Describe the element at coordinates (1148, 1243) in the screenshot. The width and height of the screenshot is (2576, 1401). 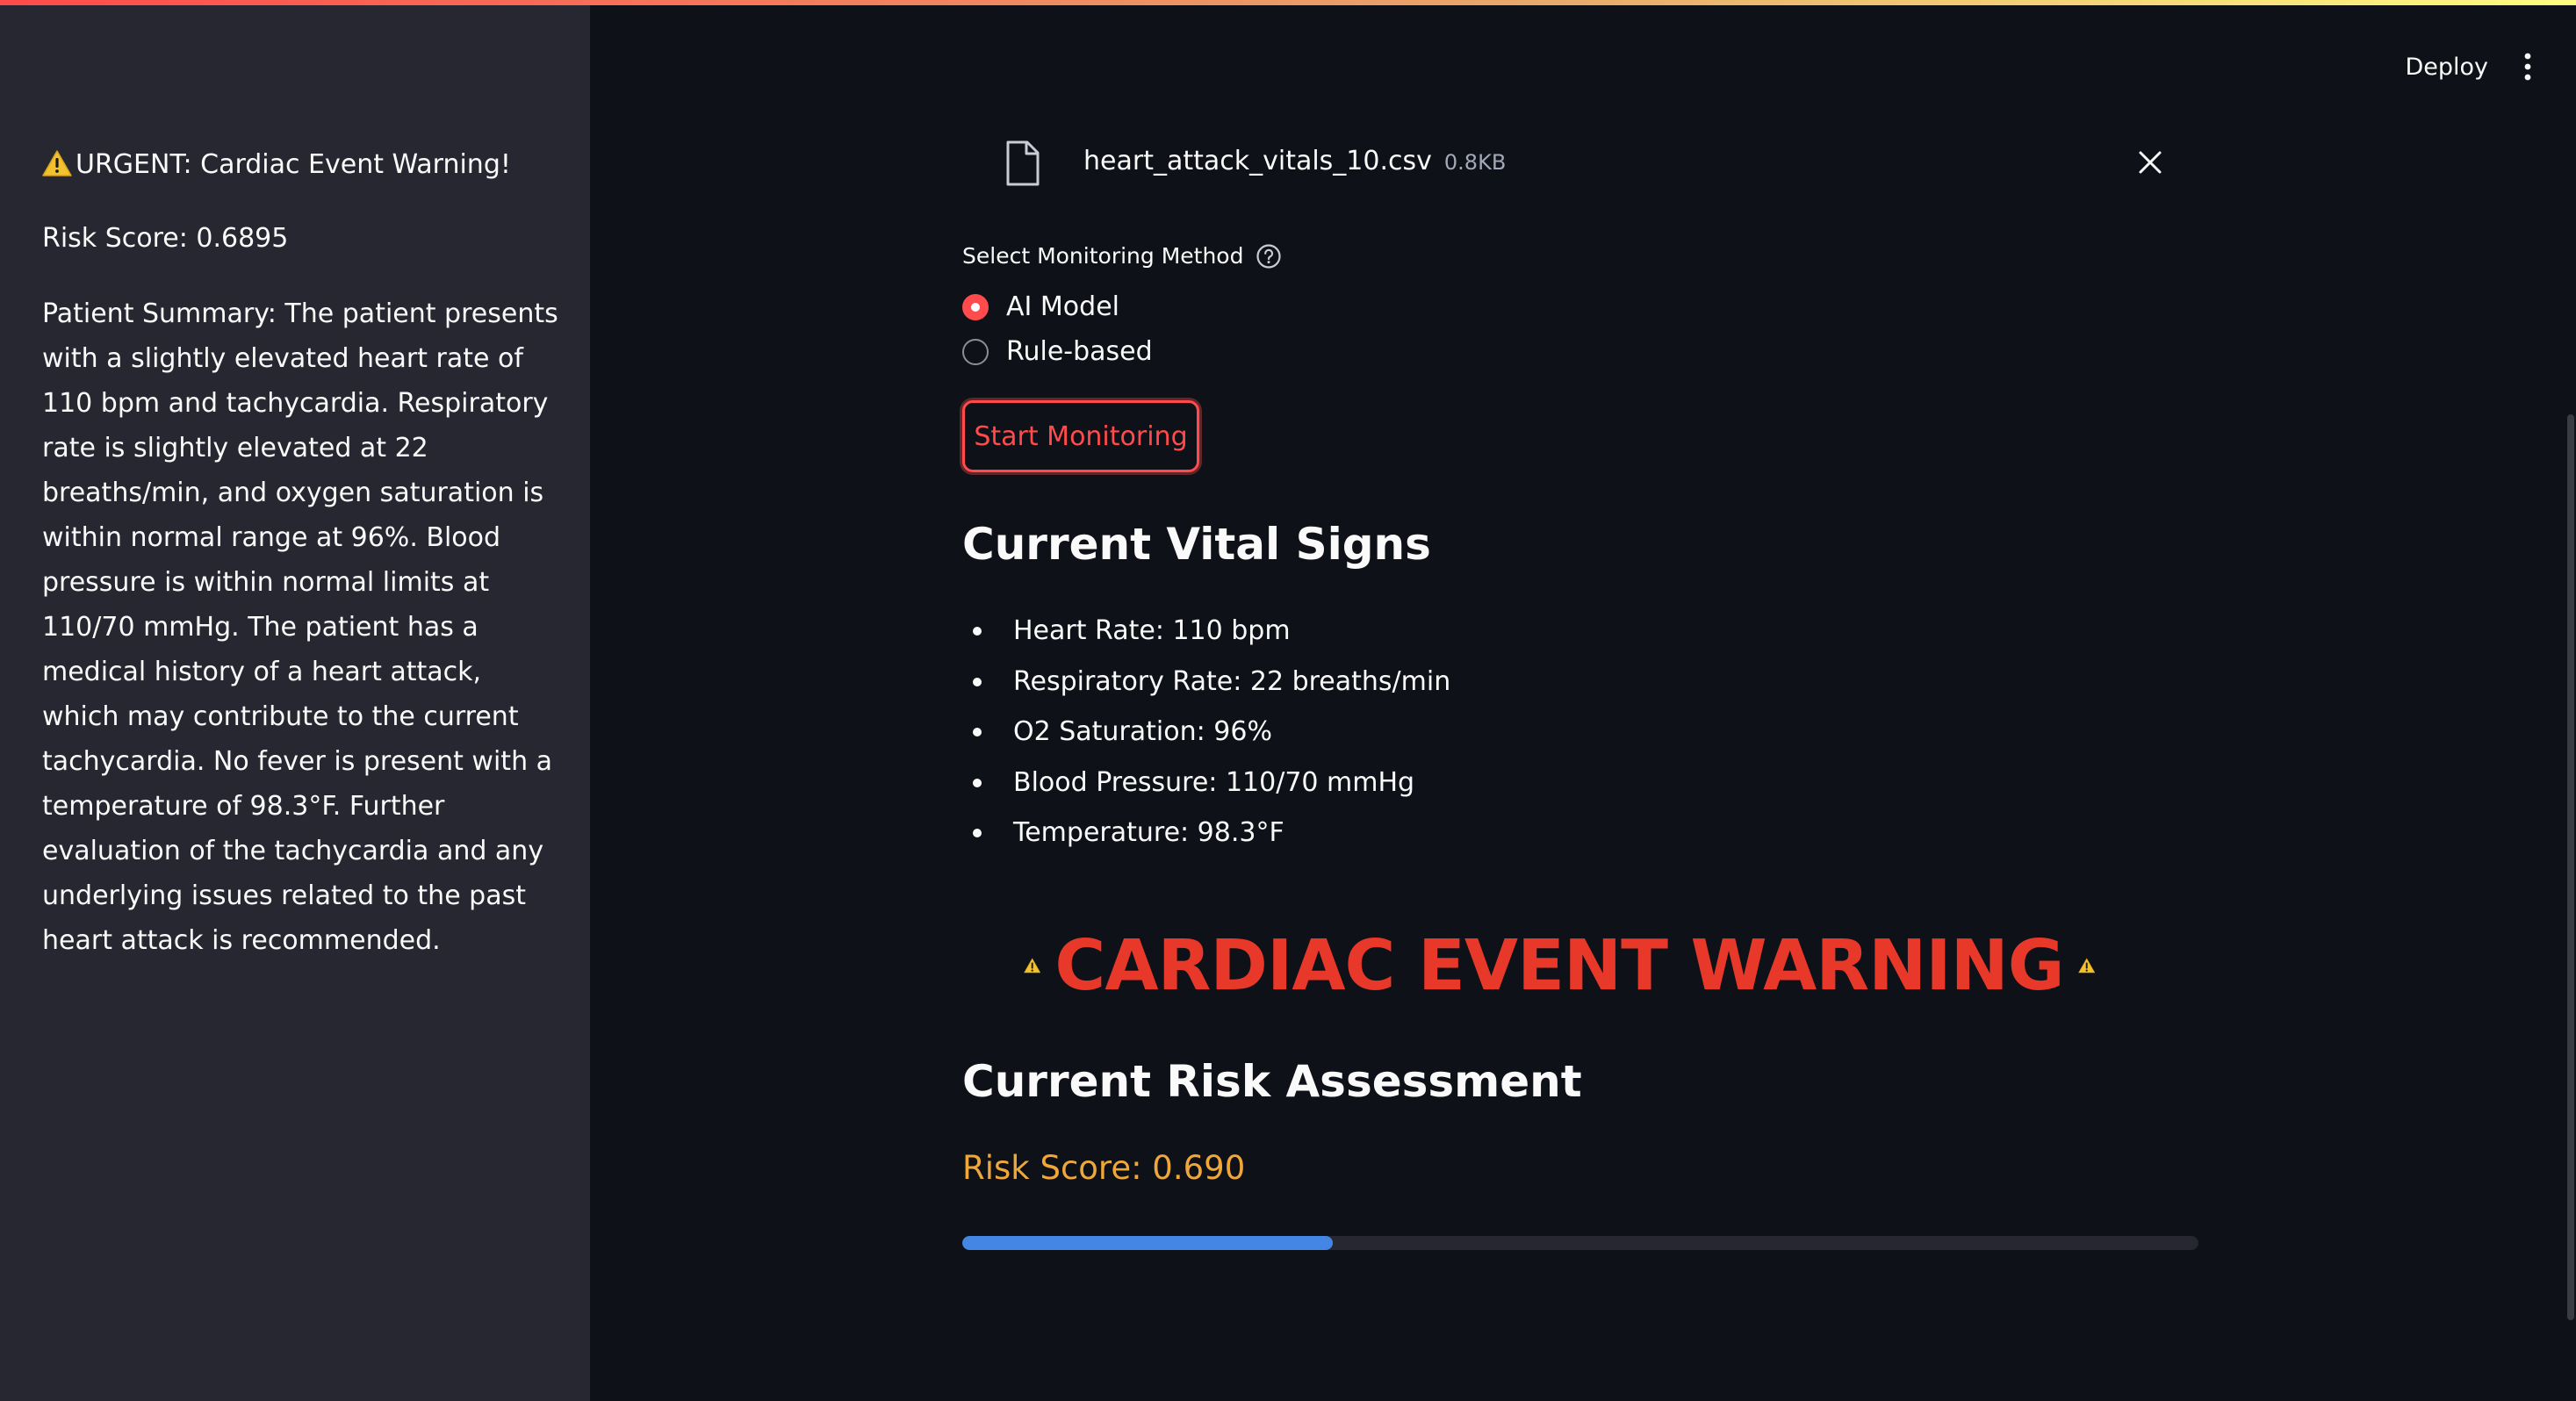
I see `risk-progress-fill` at that location.